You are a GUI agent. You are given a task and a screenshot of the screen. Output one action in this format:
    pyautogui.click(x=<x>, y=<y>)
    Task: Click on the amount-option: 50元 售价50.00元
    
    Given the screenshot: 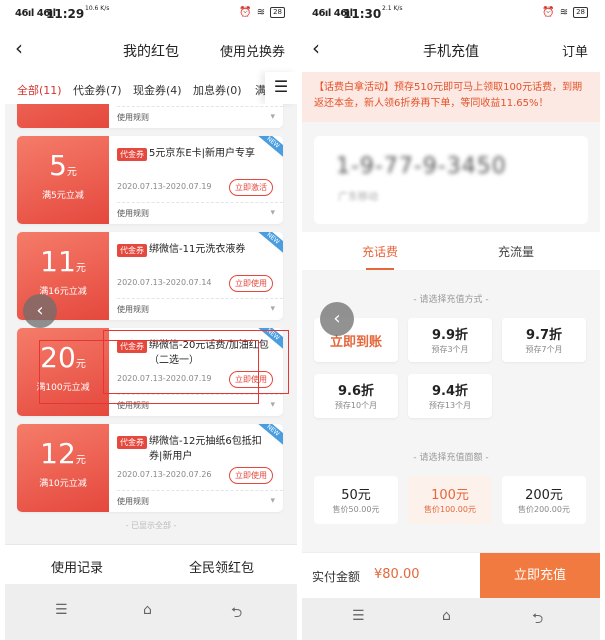 What is the action you would take?
    pyautogui.click(x=356, y=500)
    